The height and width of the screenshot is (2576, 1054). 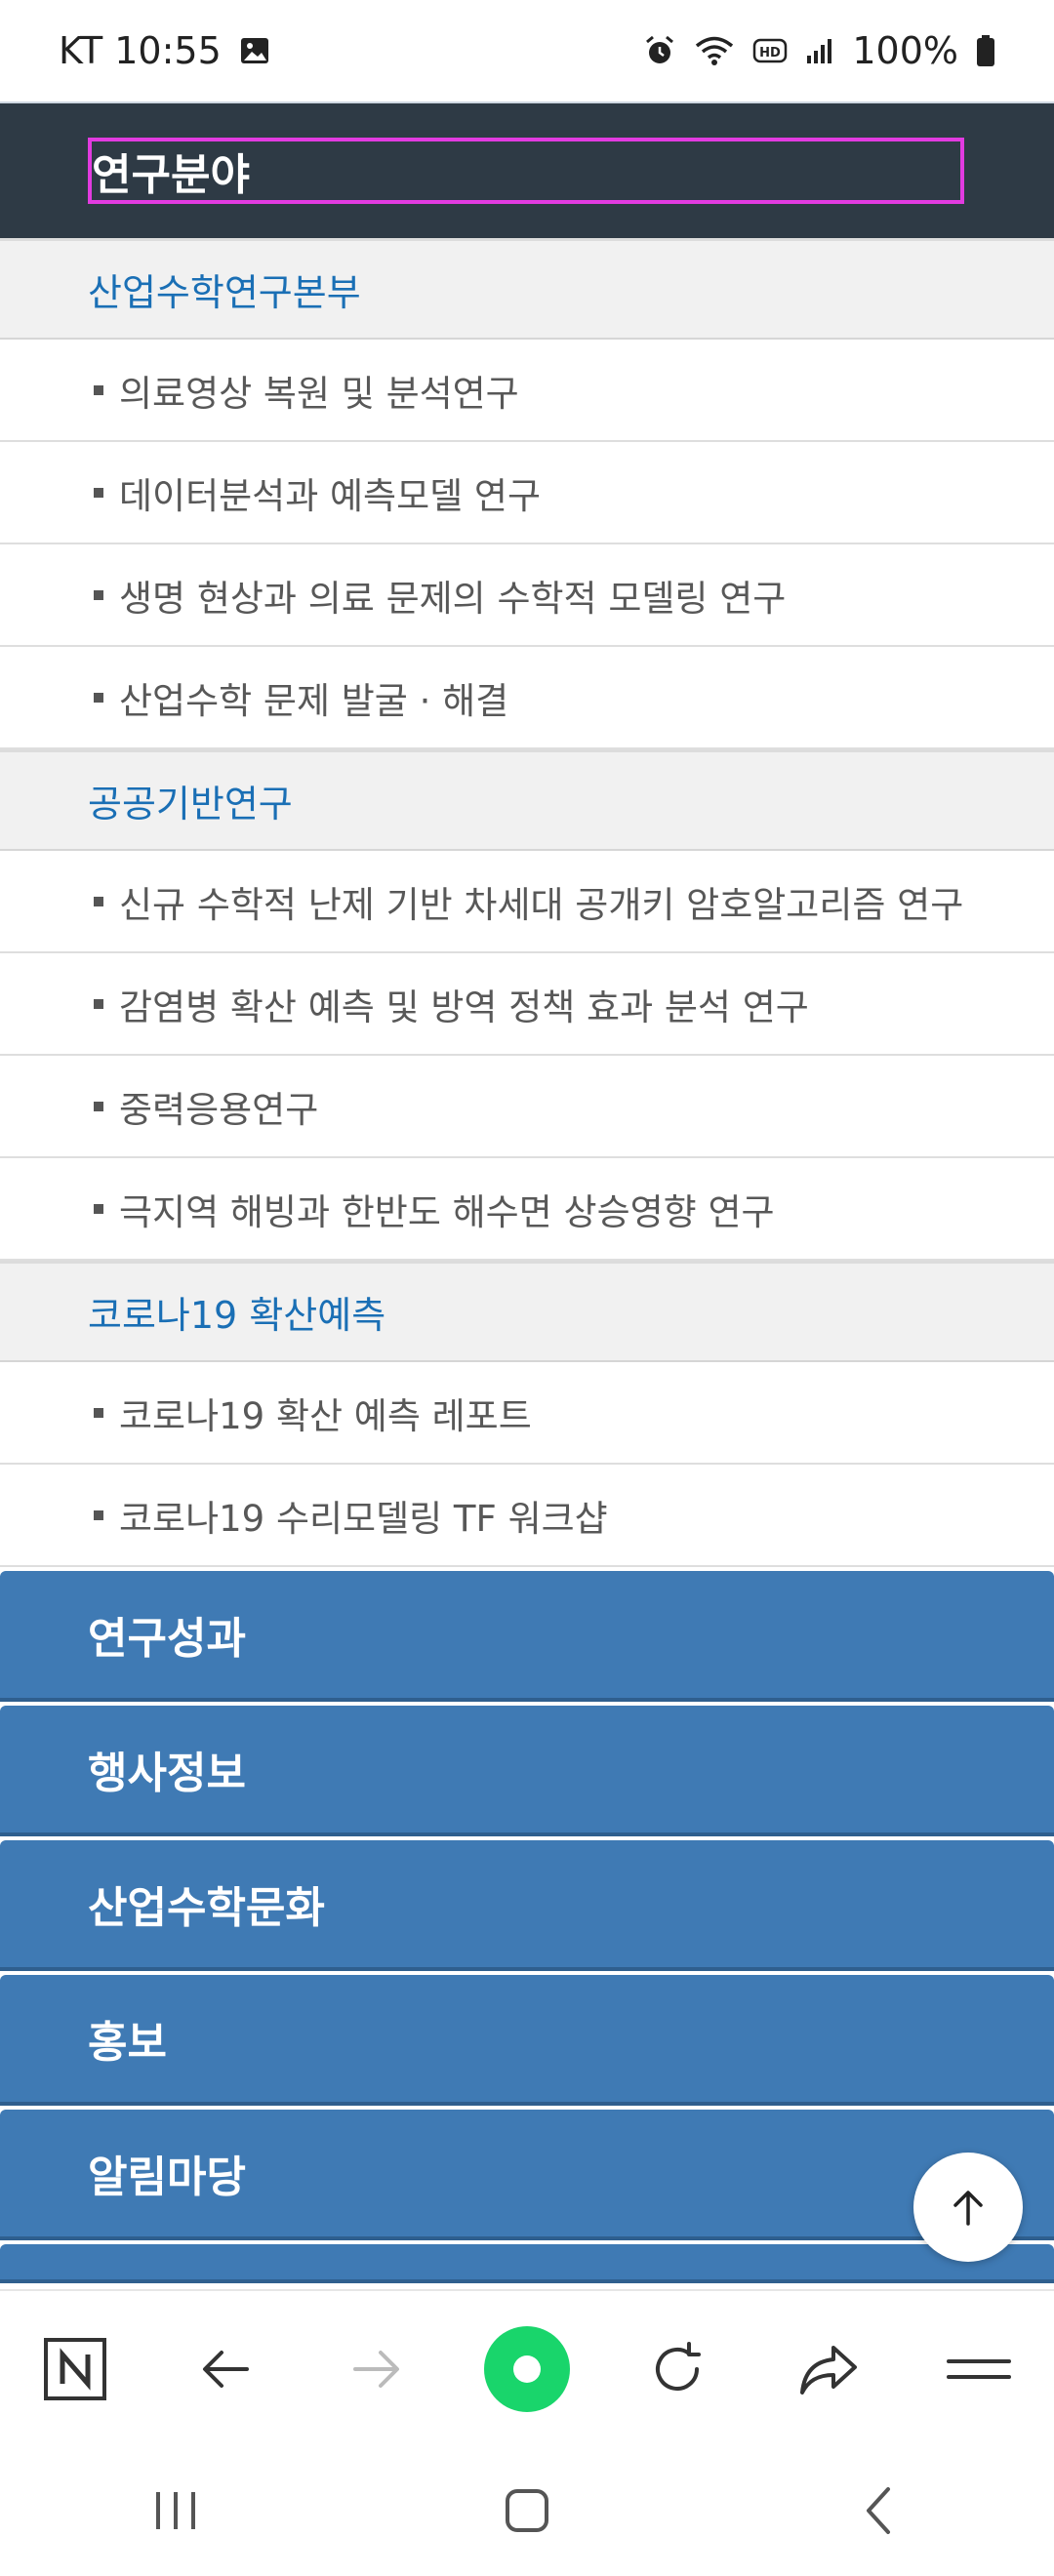 What do you see at coordinates (325, 1415) in the screenshot?
I see `list-item-label: 코로나19 확산 예측 레포트` at bounding box center [325, 1415].